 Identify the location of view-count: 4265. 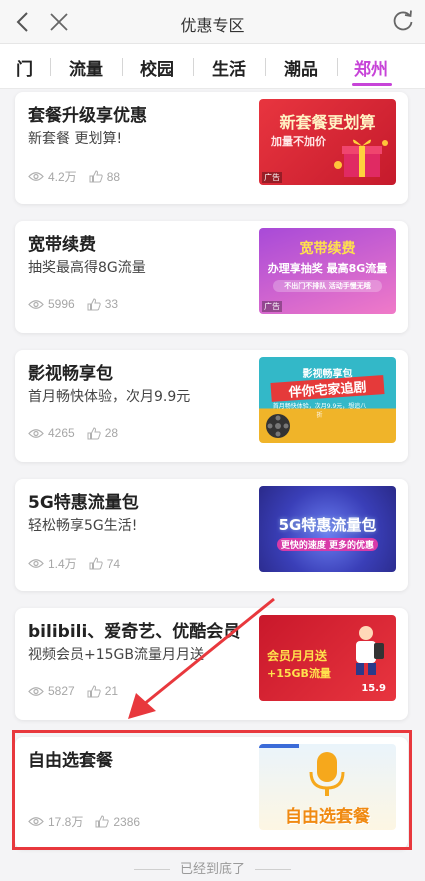
(61, 433).